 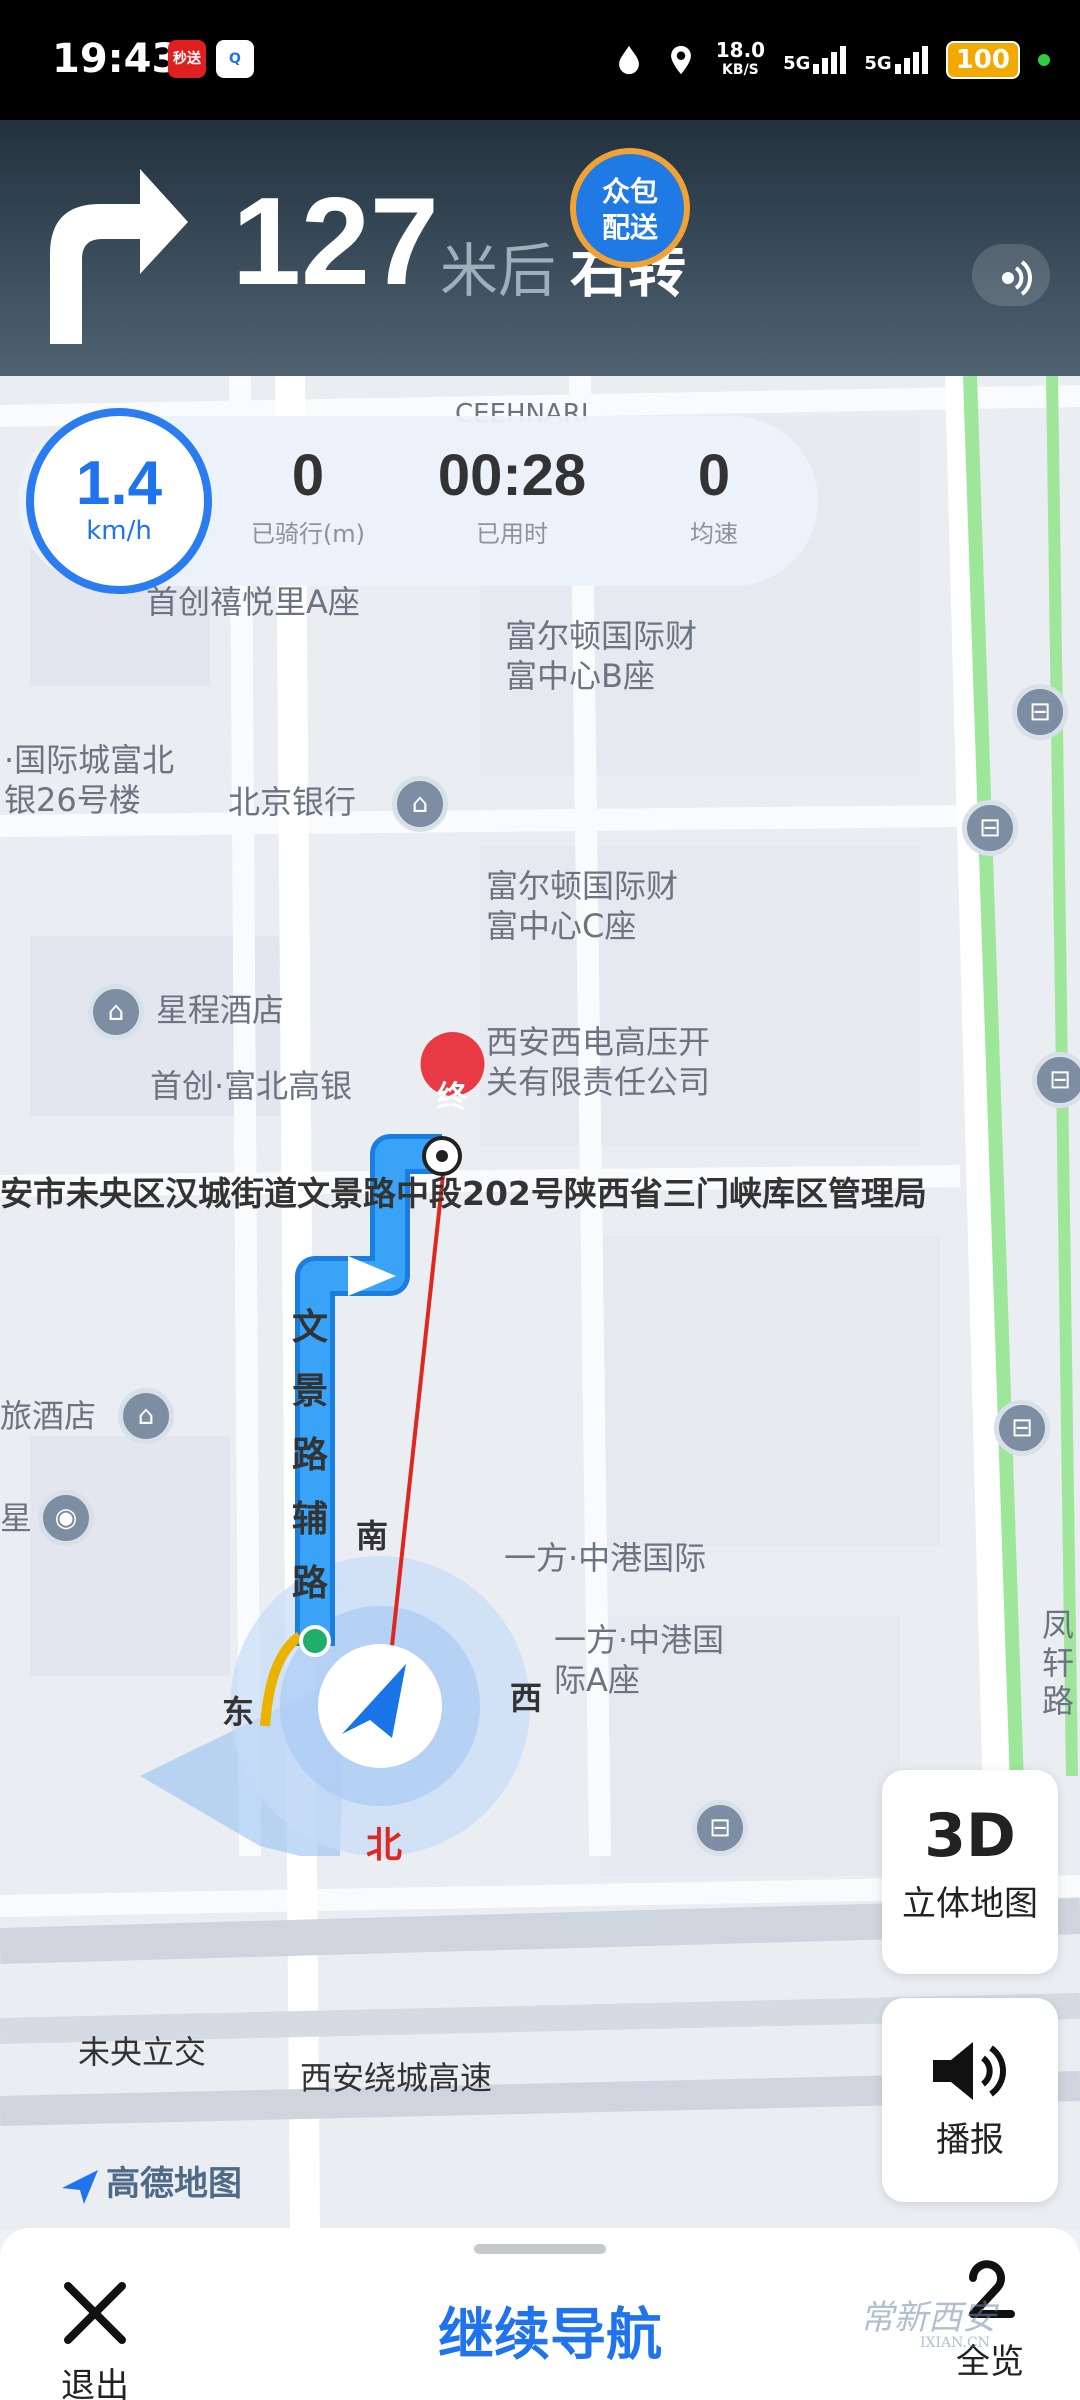 What do you see at coordinates (878, 63) in the screenshot?
I see `signal-label-2: 5G` at bounding box center [878, 63].